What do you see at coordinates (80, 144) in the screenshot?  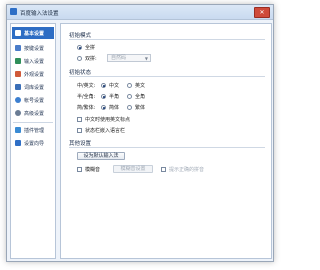 I see `section-title-other: 其他设置` at bounding box center [80, 144].